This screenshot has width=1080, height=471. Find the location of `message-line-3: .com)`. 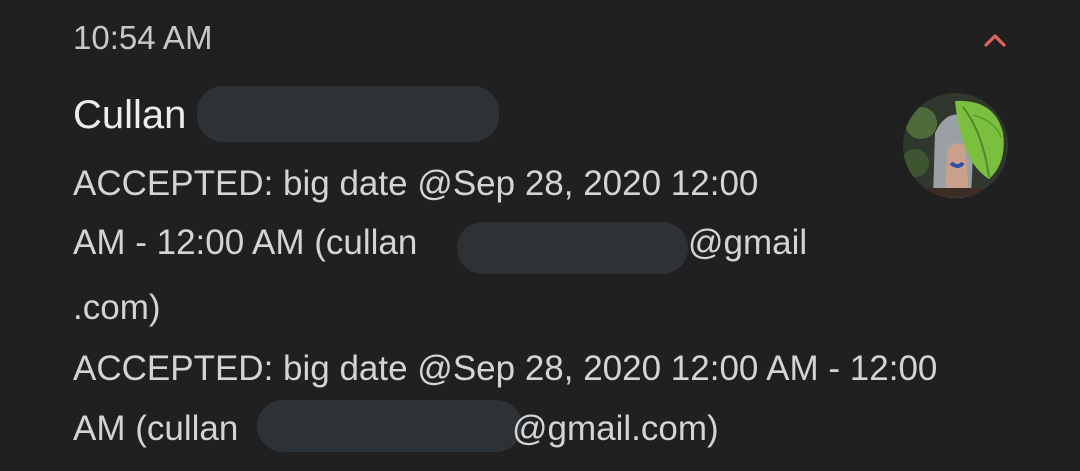

message-line-3: .com) is located at coordinates (117, 307).